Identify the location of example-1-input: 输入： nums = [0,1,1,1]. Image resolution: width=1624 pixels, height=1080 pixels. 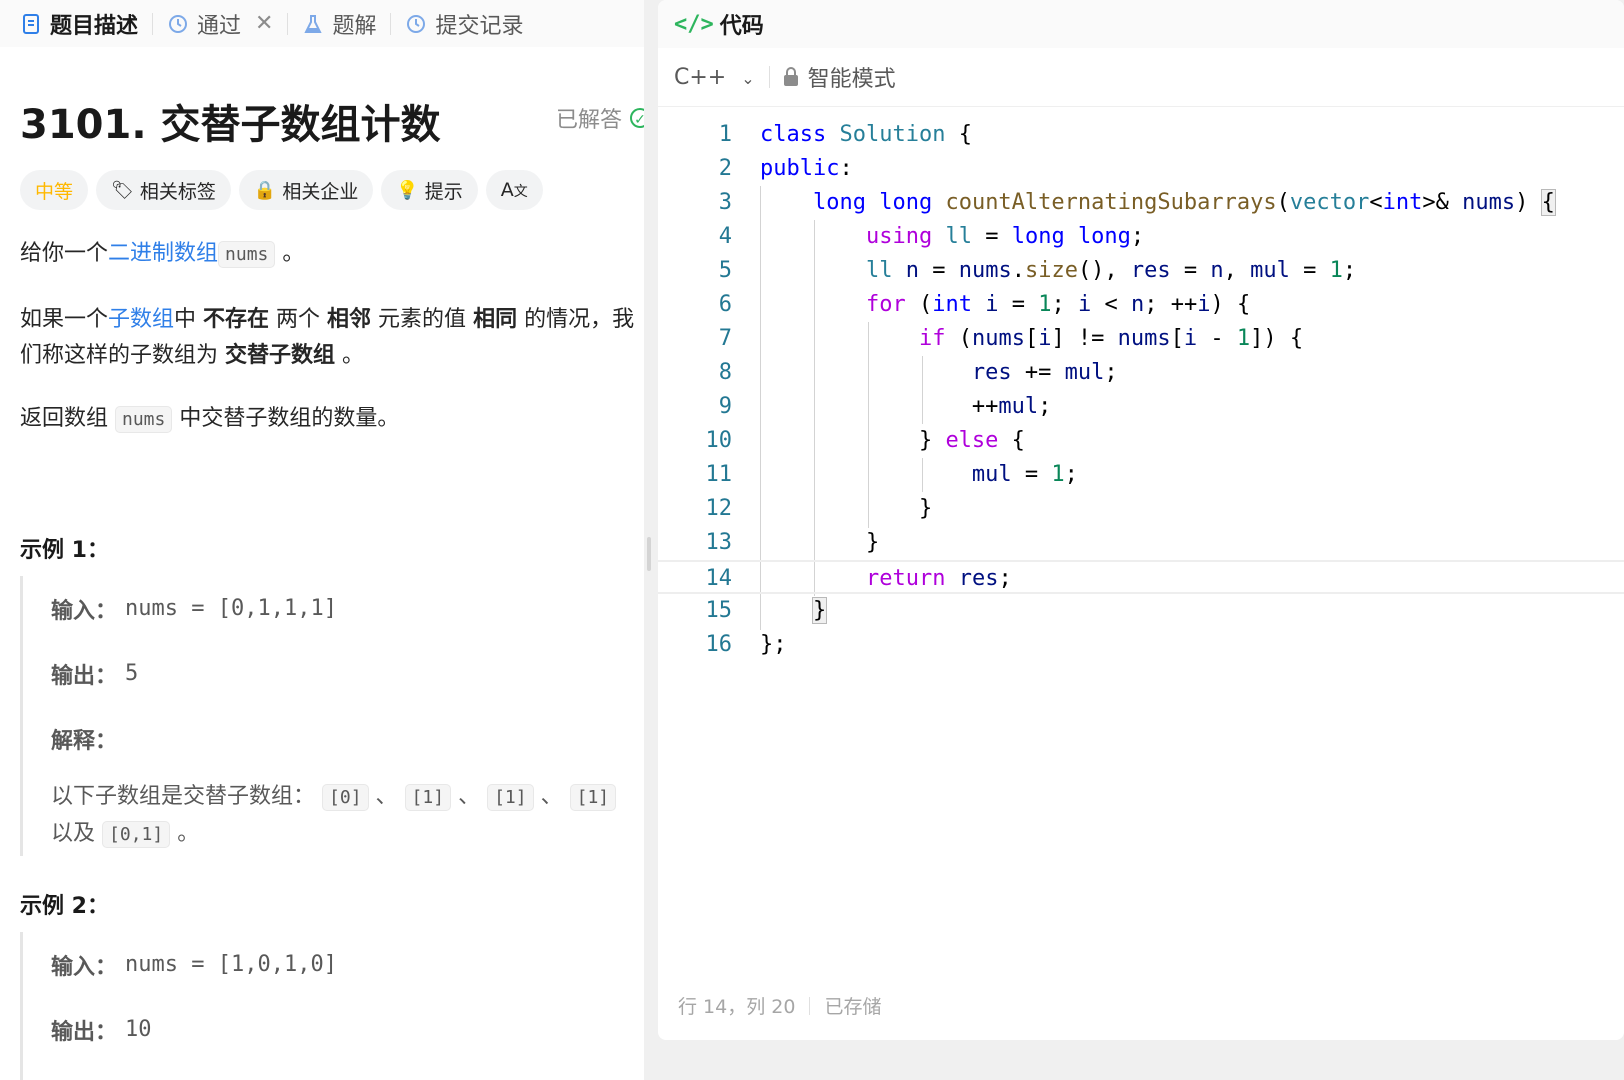
(340, 608).